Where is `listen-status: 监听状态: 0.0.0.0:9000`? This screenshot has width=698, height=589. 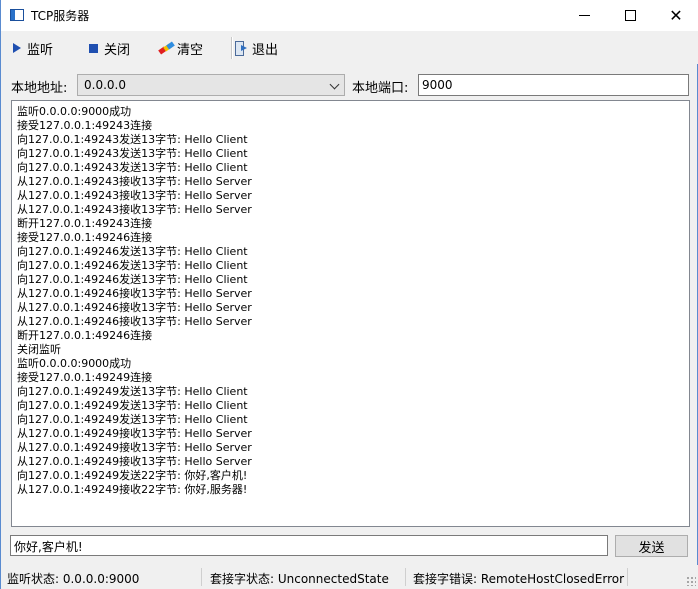
listen-status: 监听状态: 0.0.0.0:9000 is located at coordinates (73, 579).